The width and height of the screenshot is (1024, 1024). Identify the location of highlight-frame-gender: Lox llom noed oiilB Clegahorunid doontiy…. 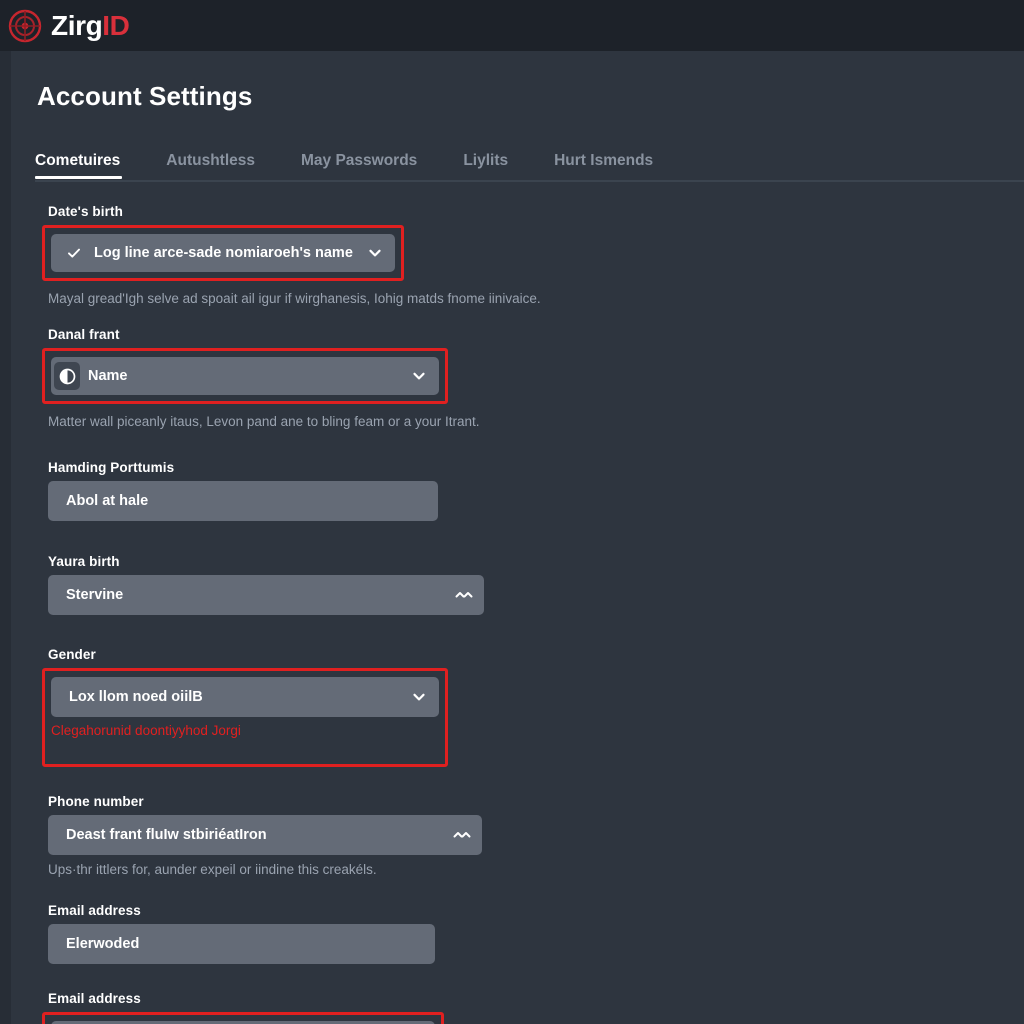
(245, 717).